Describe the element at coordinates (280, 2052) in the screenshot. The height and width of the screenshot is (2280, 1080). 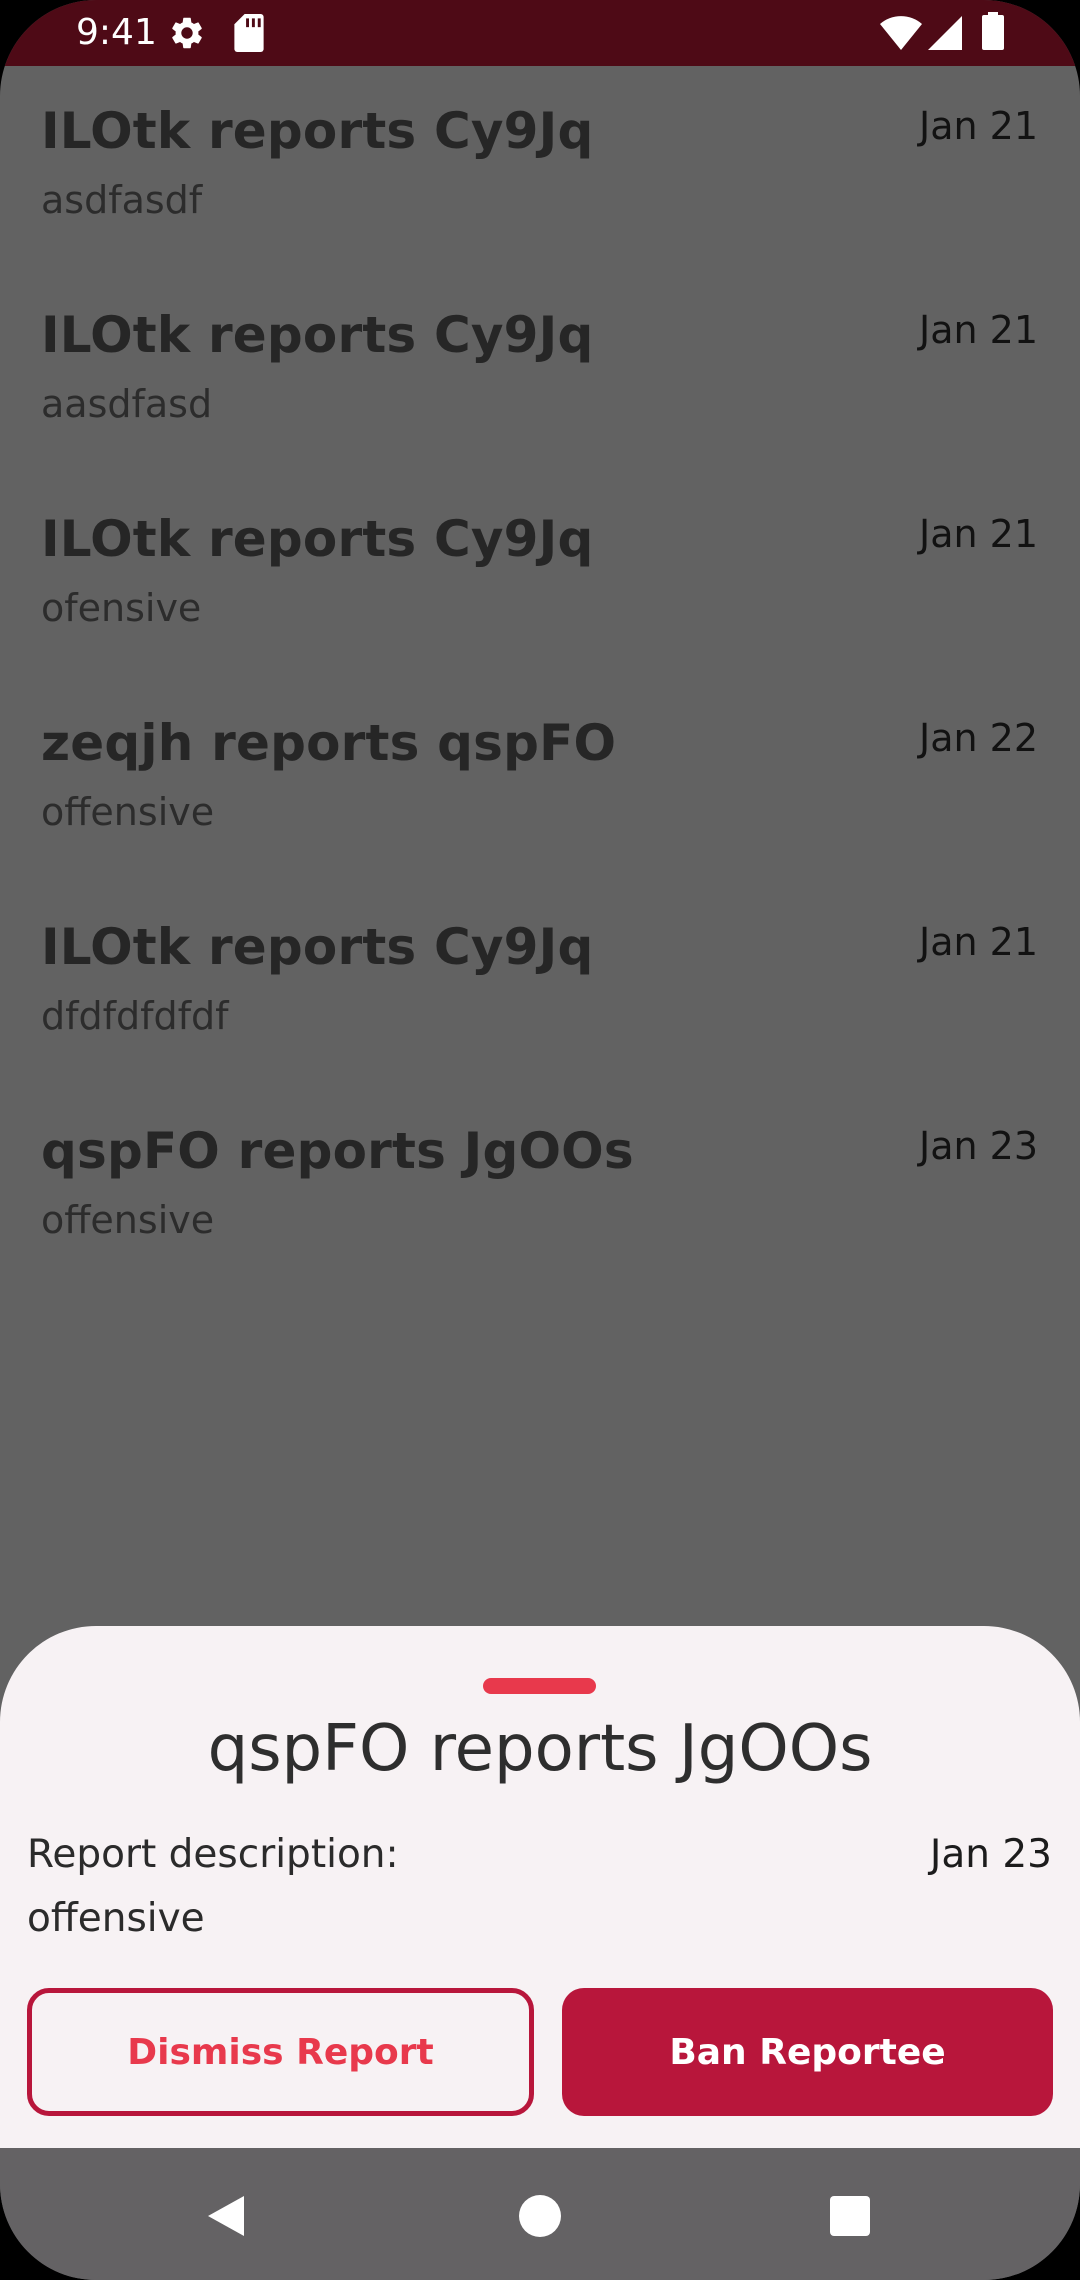
I see `dismiss-report-button: Dismiss Report` at that location.